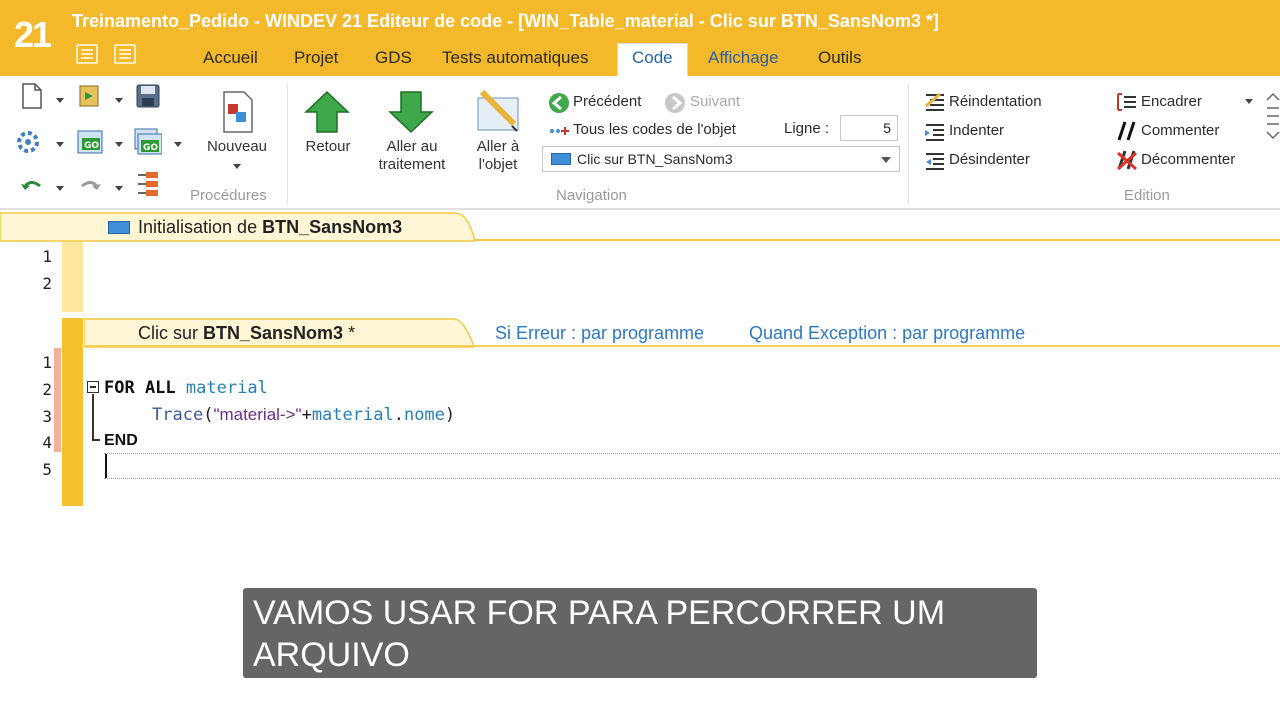 Image resolution: width=1280 pixels, height=720 pixels. What do you see at coordinates (654, 129) in the screenshot?
I see `tous-codes-button: Tous les codes de l'objet` at bounding box center [654, 129].